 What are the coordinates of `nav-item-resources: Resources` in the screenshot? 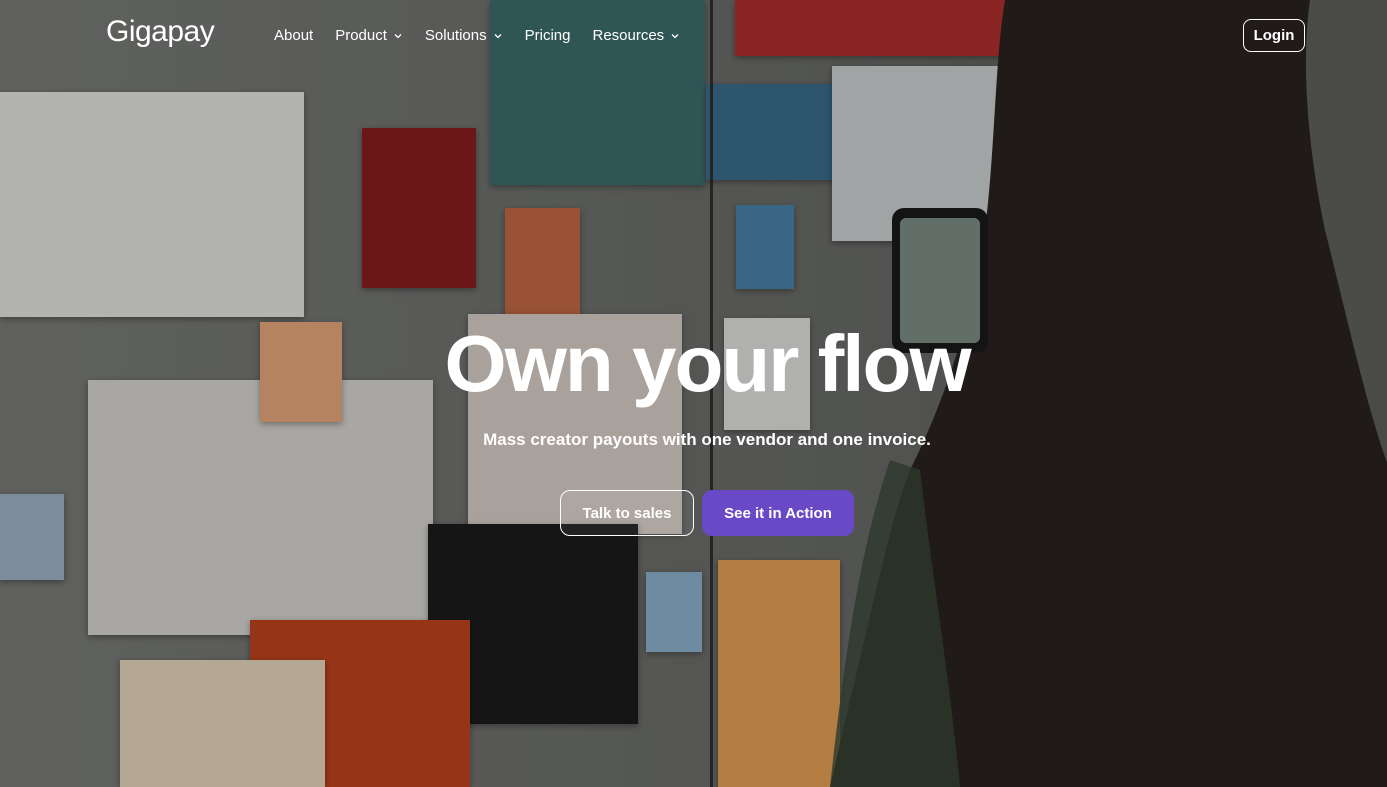 It's located at (636, 35).